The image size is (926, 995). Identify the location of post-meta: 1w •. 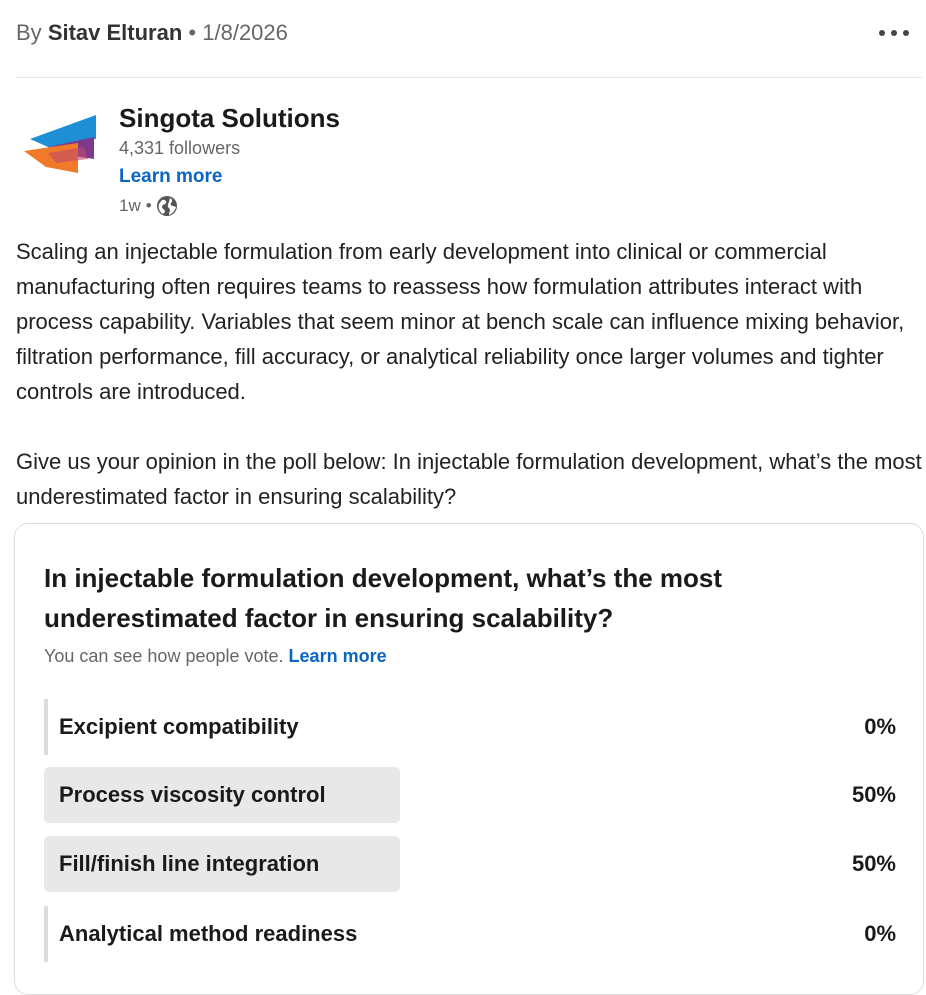
(148, 206).